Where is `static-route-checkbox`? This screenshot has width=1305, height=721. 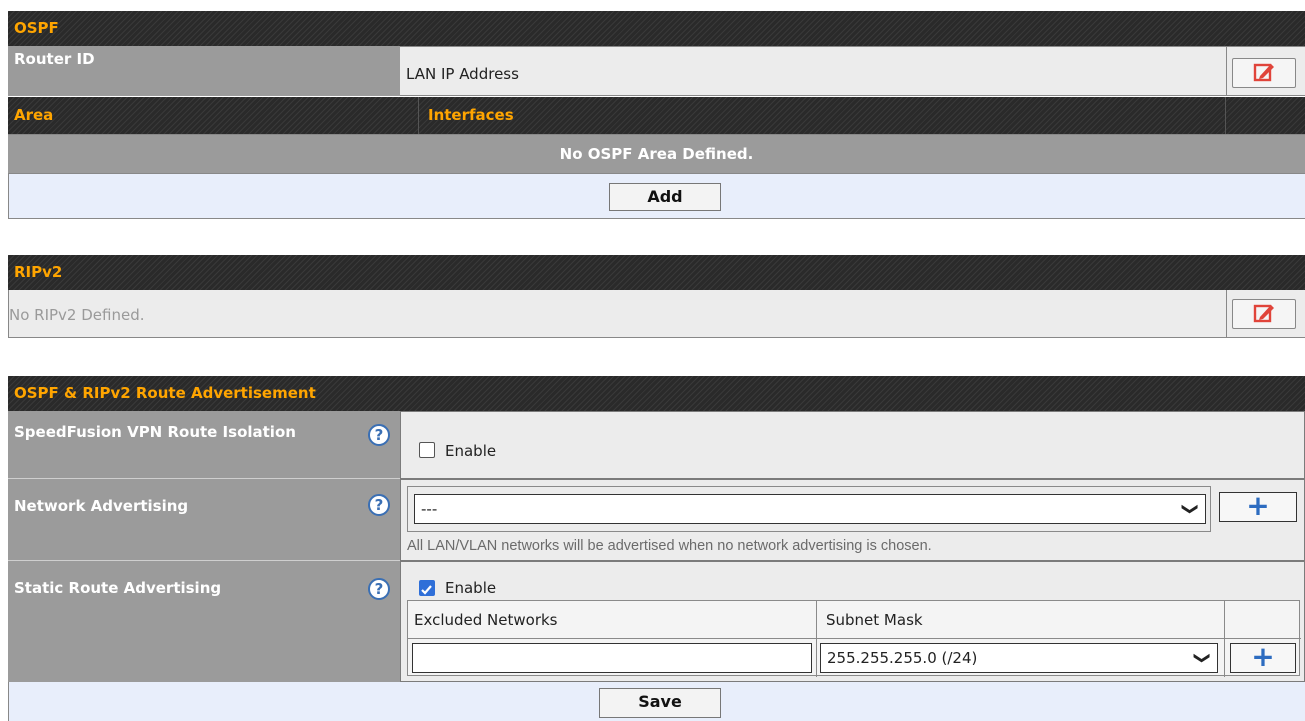
static-route-checkbox is located at coordinates (427, 588).